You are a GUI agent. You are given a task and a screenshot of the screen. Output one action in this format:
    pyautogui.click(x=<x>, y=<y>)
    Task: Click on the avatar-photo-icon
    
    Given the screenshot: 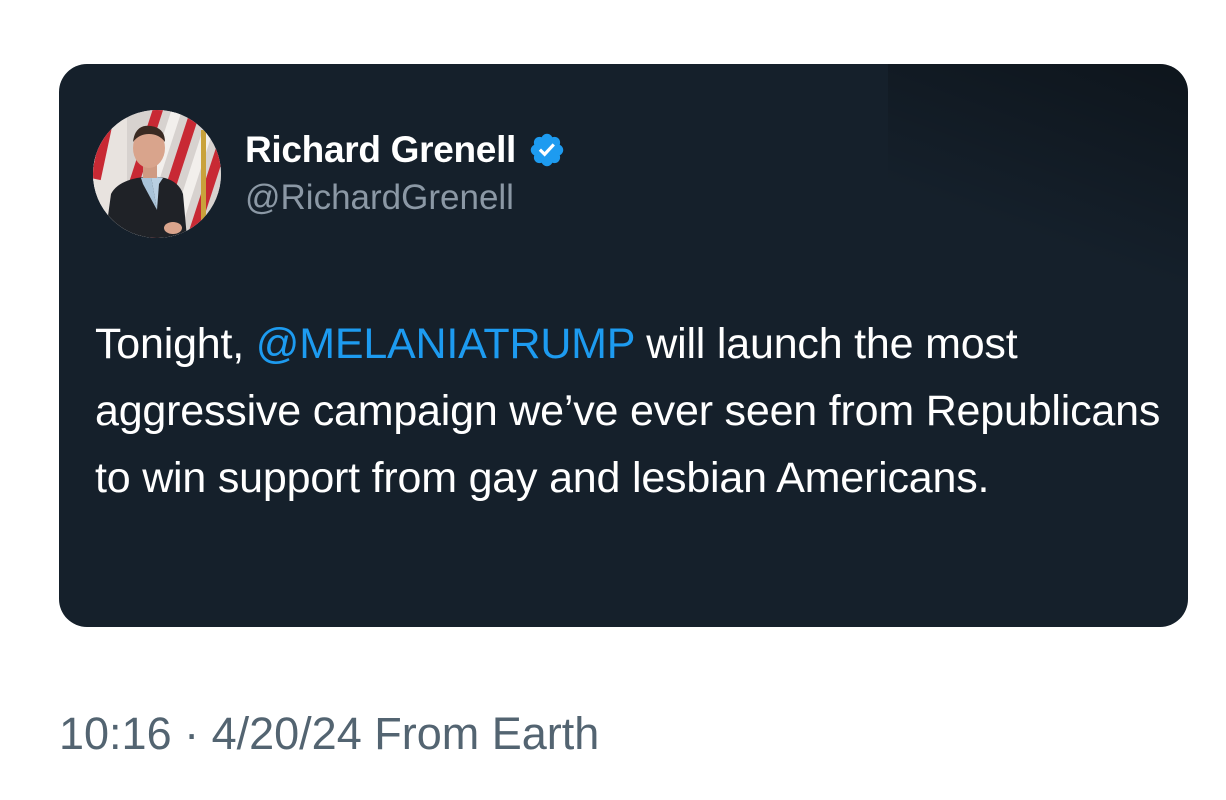 What is the action you would take?
    pyautogui.click(x=157, y=174)
    